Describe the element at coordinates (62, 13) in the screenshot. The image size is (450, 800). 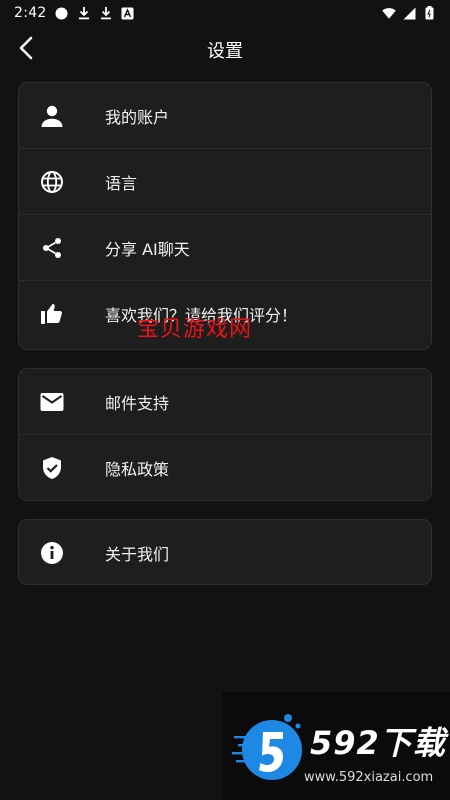
I see `circle-icon` at that location.